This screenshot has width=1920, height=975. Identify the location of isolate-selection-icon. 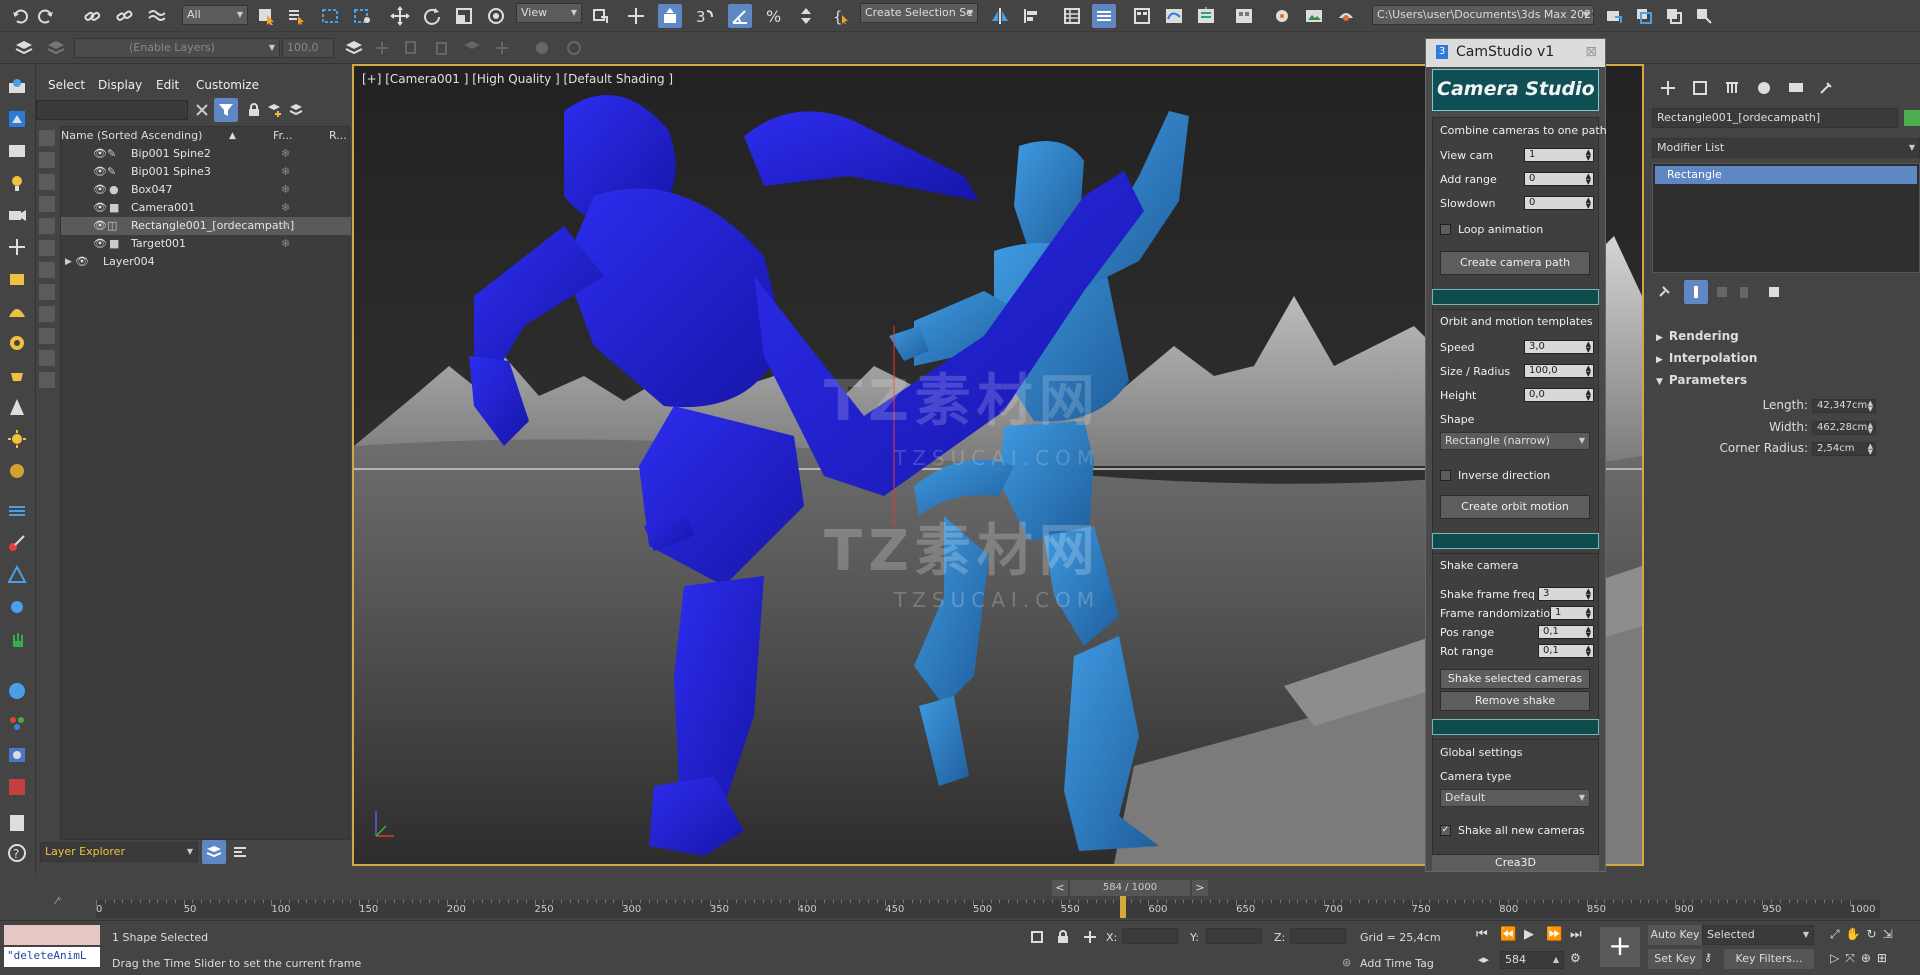
(1037, 937).